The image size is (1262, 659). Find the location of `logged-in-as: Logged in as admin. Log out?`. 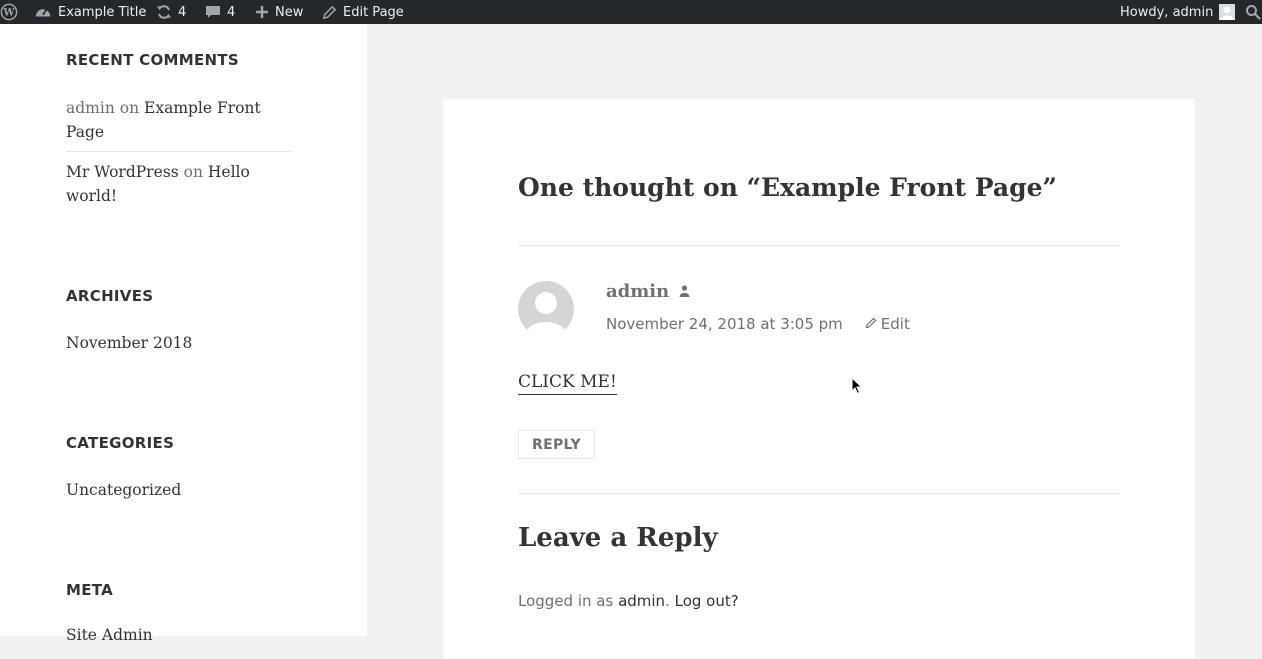

logged-in-as: Logged in as admin. Log out? is located at coordinates (628, 601).